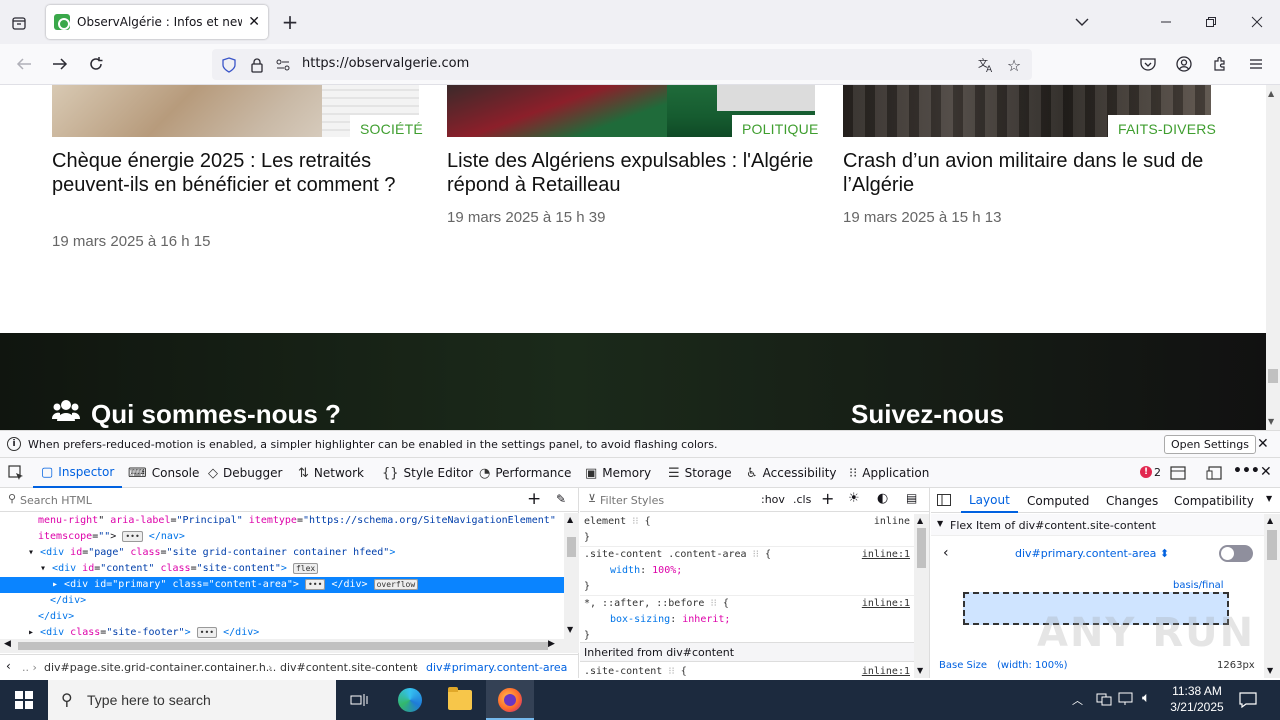 This screenshot has width=1280, height=720. Describe the element at coordinates (1058, 500) in the screenshot. I see `tab-computed: Computed` at that location.